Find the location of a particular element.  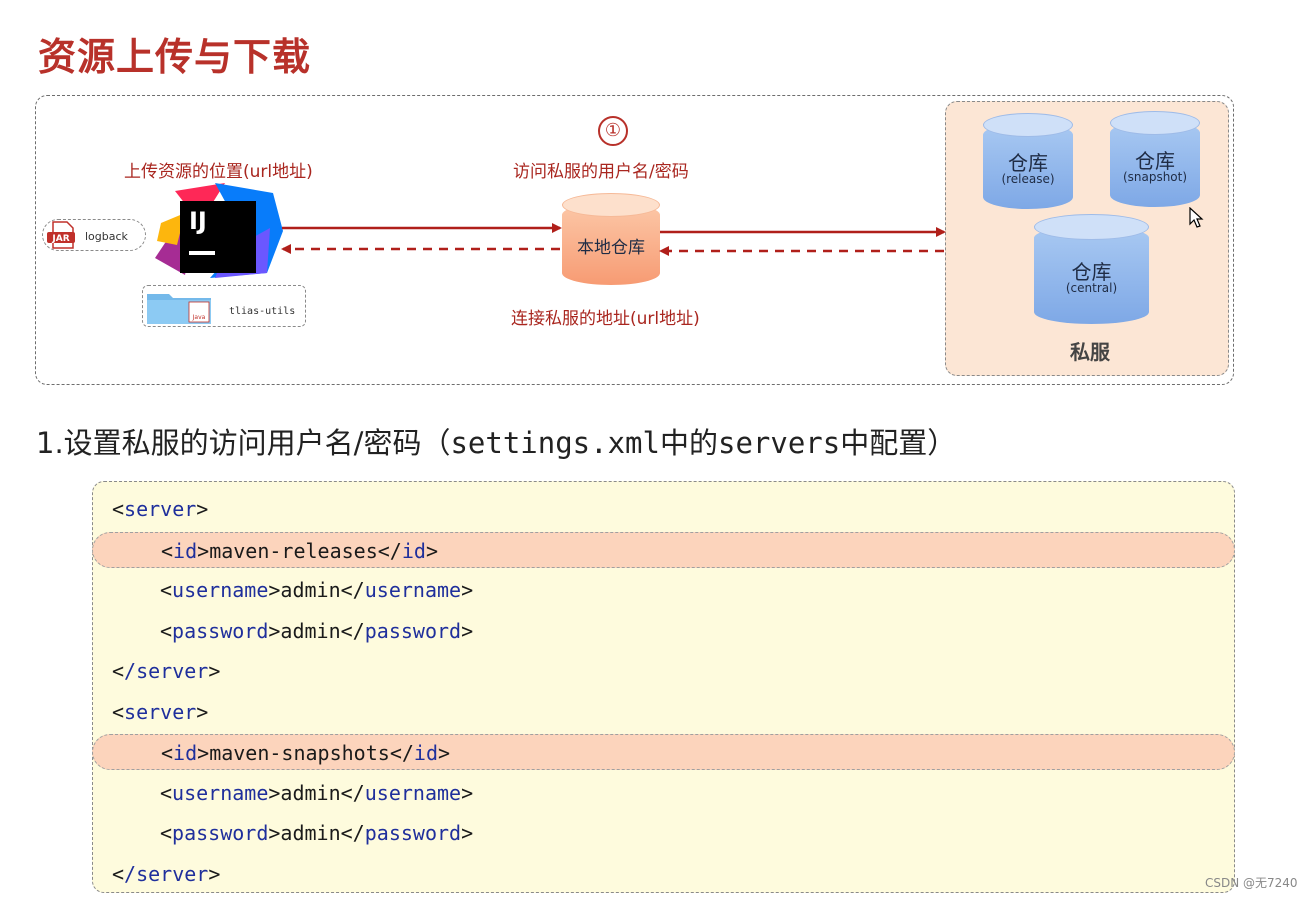

connect-address-label: 连接私服的地址(url地址) is located at coordinates (605, 319).